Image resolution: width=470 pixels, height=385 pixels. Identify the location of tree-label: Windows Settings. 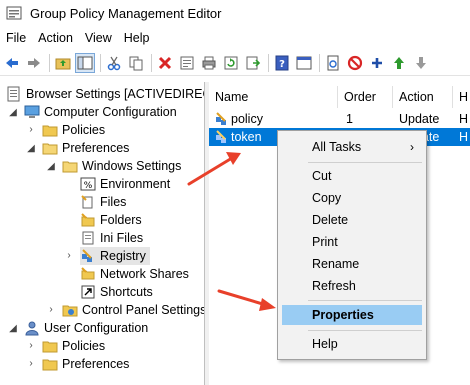
(132, 166).